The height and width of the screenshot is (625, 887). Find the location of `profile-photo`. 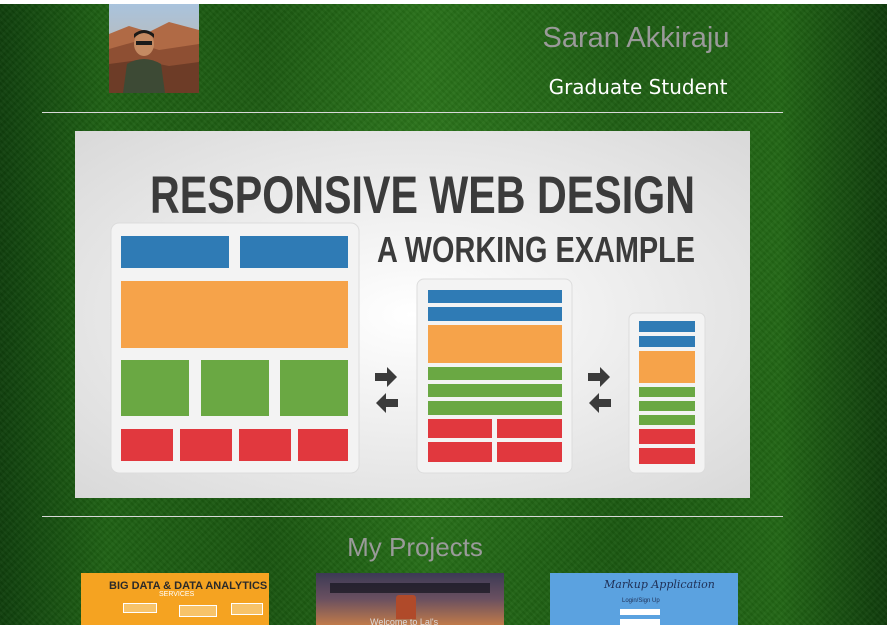

profile-photo is located at coordinates (154, 48).